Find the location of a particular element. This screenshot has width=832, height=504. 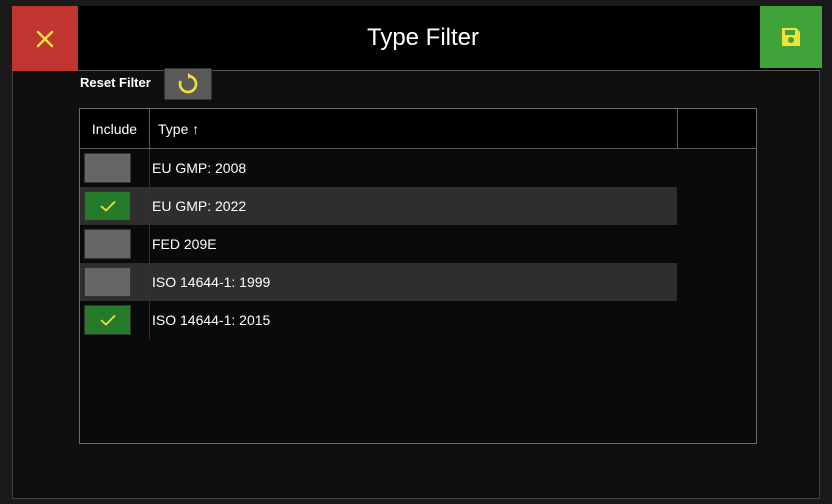

type-name: ISO 14644-1: 1999 is located at coordinates (211, 282).